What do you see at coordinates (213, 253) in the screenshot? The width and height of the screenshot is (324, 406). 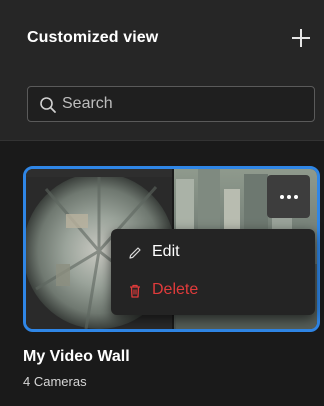 I see `edit-menu-item: Edit` at bounding box center [213, 253].